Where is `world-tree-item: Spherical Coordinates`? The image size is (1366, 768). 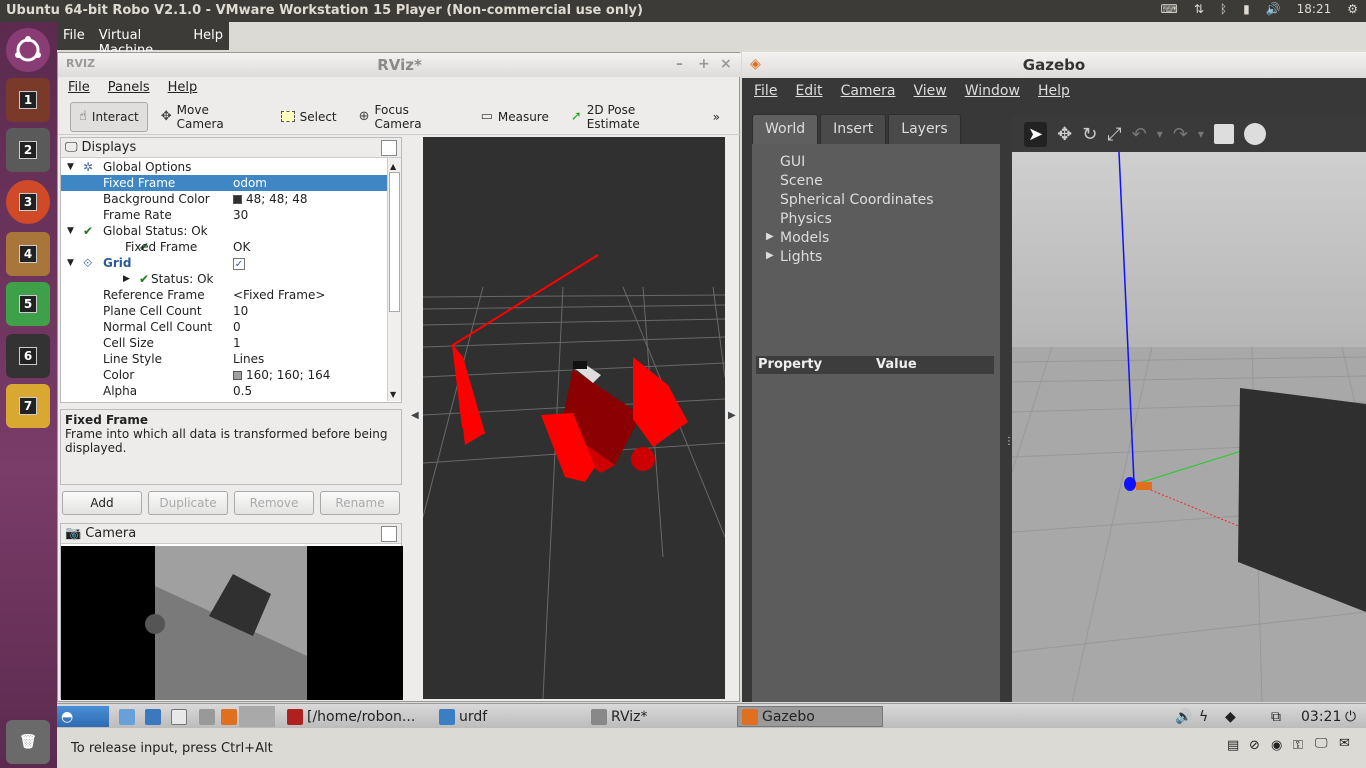
world-tree-item: Spherical Coordinates is located at coordinates (857, 200).